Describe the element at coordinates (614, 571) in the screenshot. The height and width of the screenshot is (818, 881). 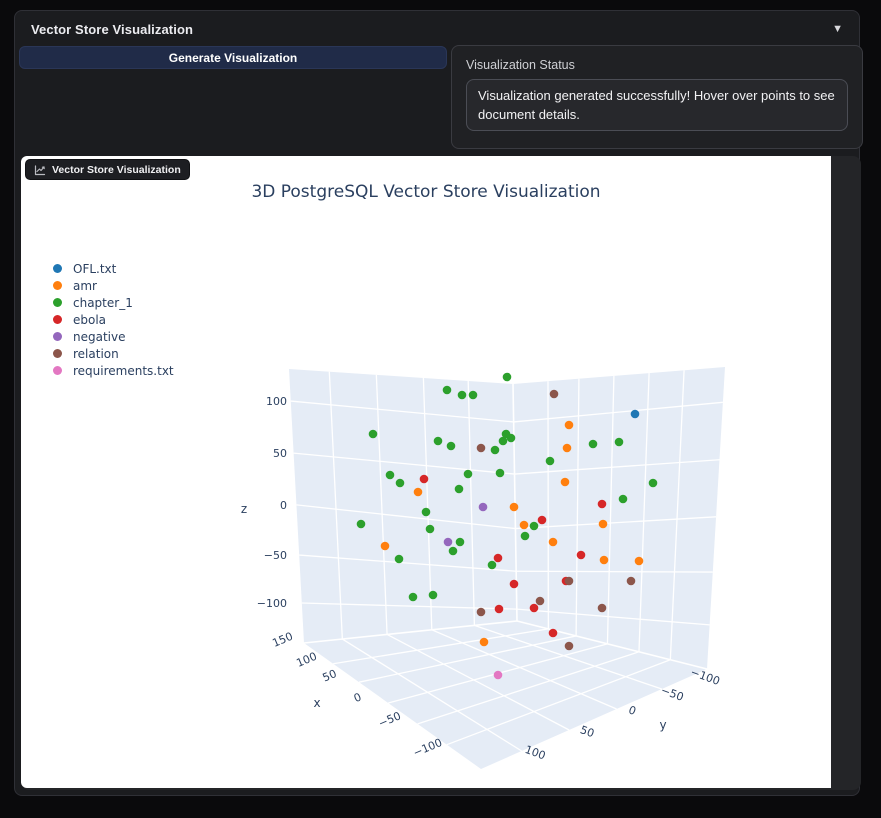
I see `gridline` at that location.